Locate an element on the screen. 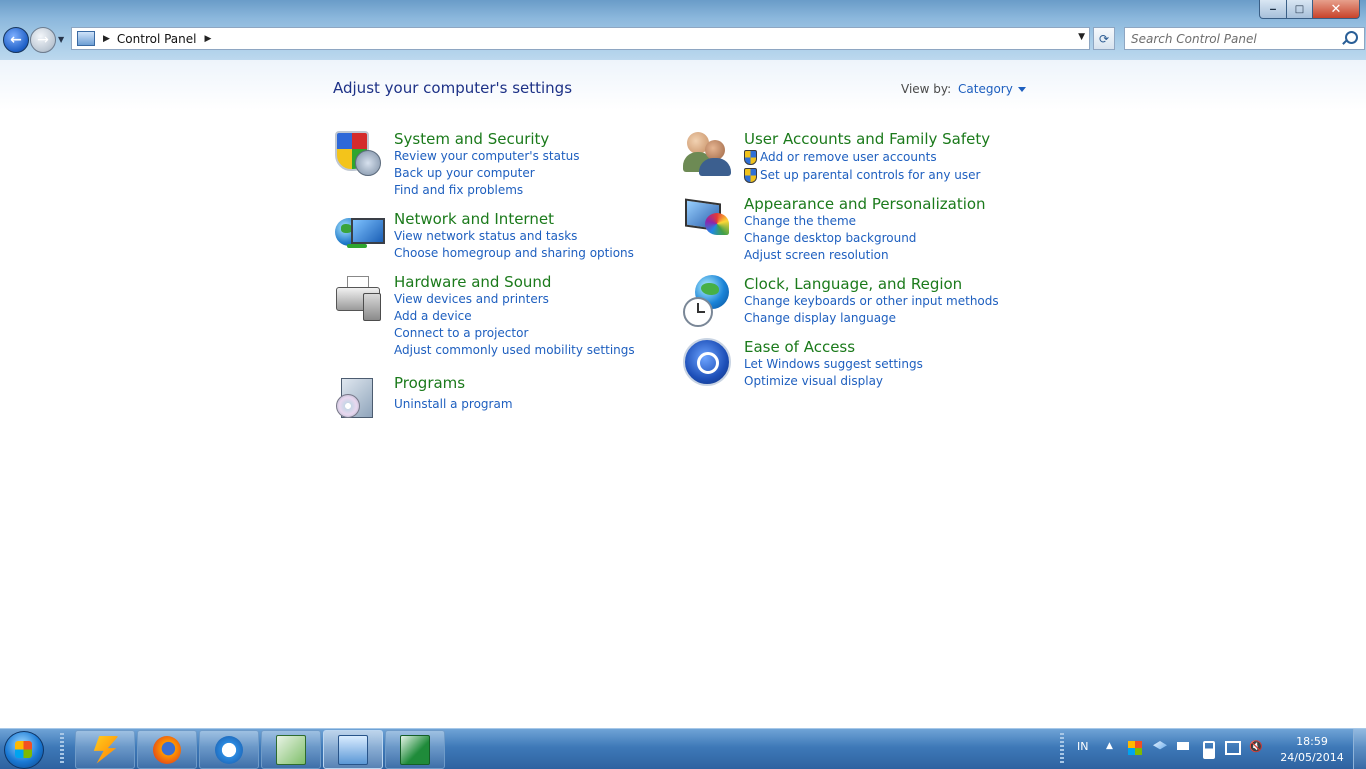 This screenshot has width=1366, height=769. link-homegroup: Choose homegroup and sharing options is located at coordinates (514, 253).